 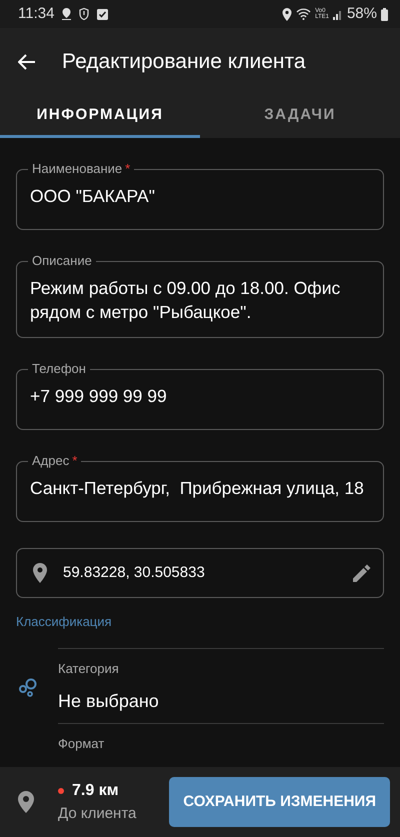 What do you see at coordinates (93, 196) in the screenshot?
I see `field-value: ООО "БАКАРА"` at bounding box center [93, 196].